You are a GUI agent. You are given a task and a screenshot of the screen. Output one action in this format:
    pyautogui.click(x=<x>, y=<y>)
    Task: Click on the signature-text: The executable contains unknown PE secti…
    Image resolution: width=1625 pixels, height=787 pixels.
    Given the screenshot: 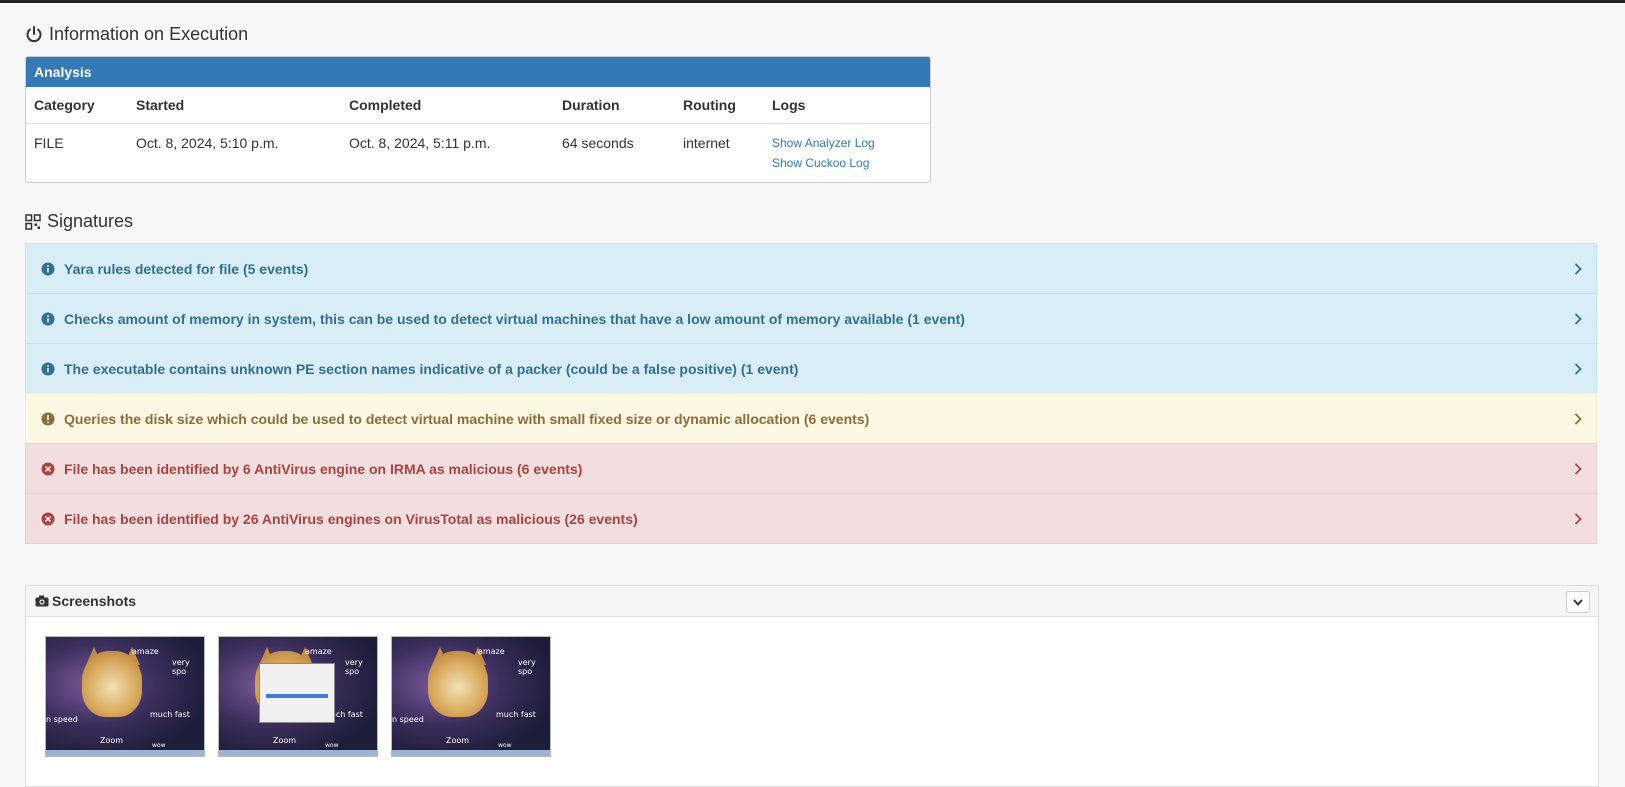 What is the action you would take?
    pyautogui.click(x=431, y=368)
    